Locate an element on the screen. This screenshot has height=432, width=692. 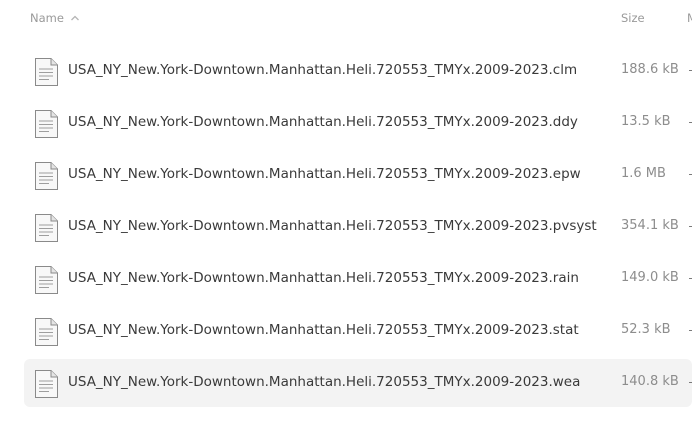
size-column-header: Size is located at coordinates (633, 18).